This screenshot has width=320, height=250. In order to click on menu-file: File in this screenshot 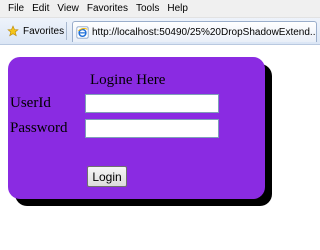, I will do `click(14, 8)`.